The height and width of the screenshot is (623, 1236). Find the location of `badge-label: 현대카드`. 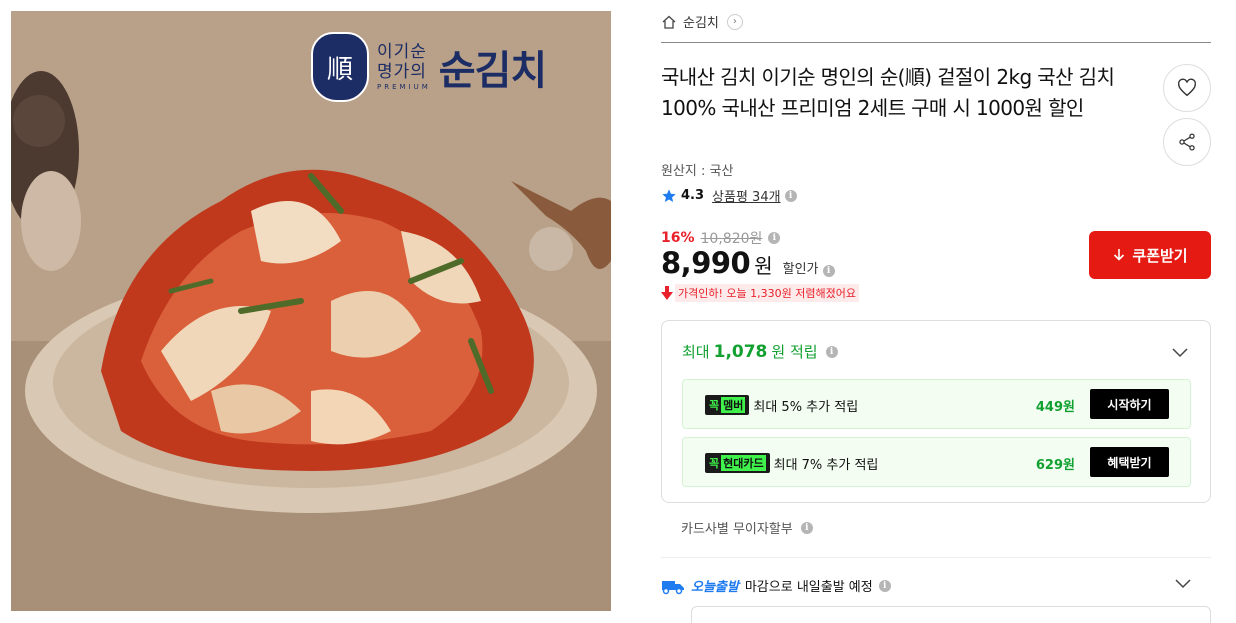

badge-label: 현대카드 is located at coordinates (743, 463).